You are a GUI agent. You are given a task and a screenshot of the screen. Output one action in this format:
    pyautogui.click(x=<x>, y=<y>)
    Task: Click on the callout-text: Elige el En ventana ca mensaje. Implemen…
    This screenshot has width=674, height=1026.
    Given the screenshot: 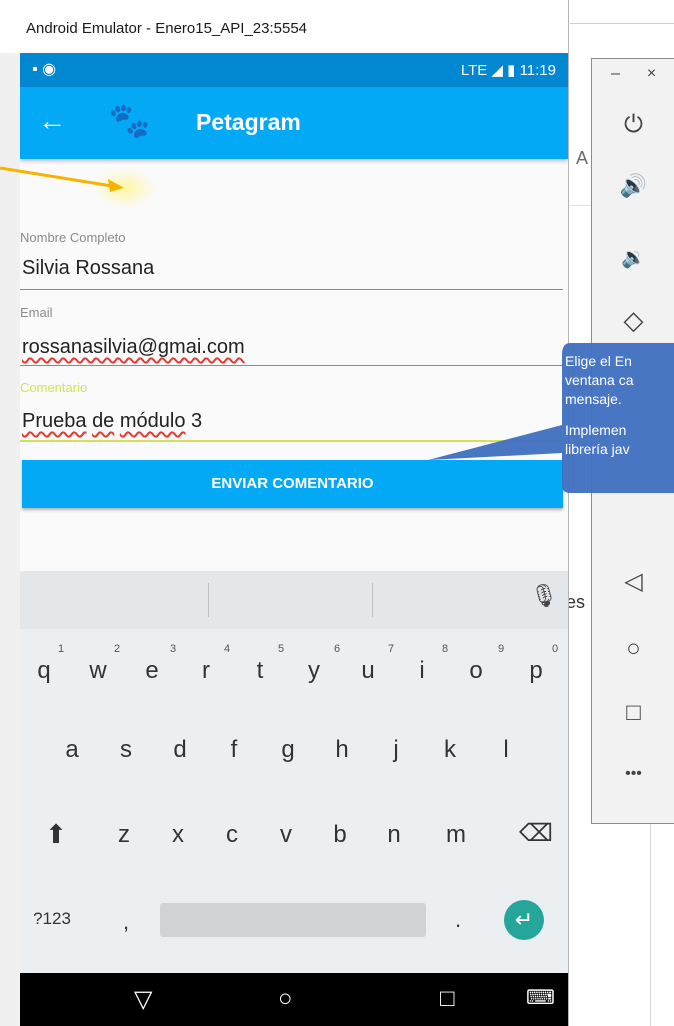 What is the action you would take?
    pyautogui.click(x=619, y=405)
    